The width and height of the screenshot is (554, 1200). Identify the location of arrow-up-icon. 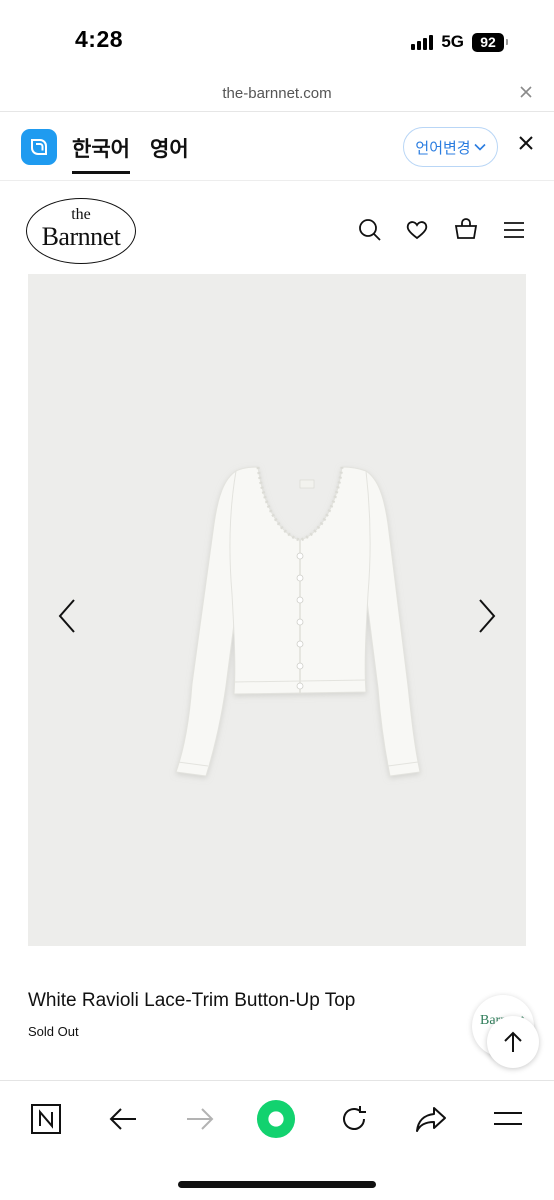
(513, 1041).